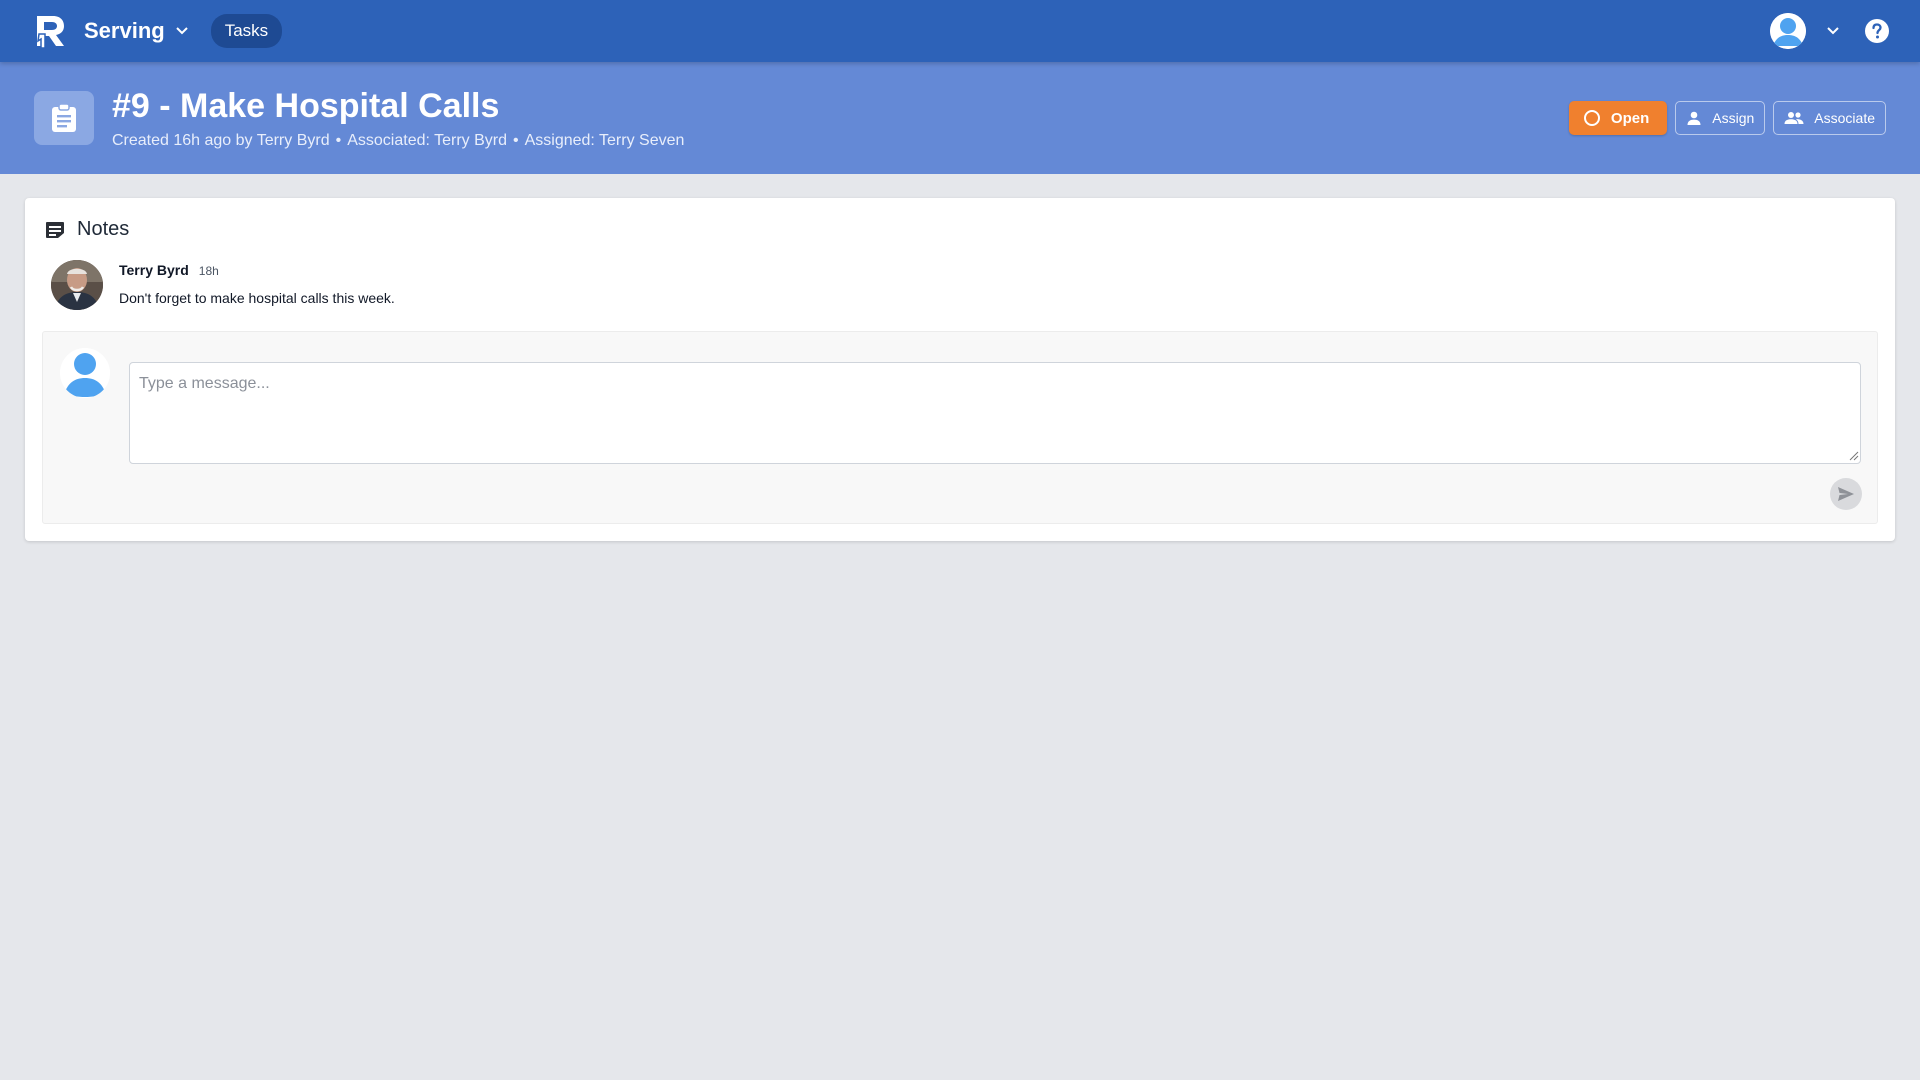 This screenshot has height=1080, width=1920. I want to click on resize-handle-icon, so click(1854, 457).